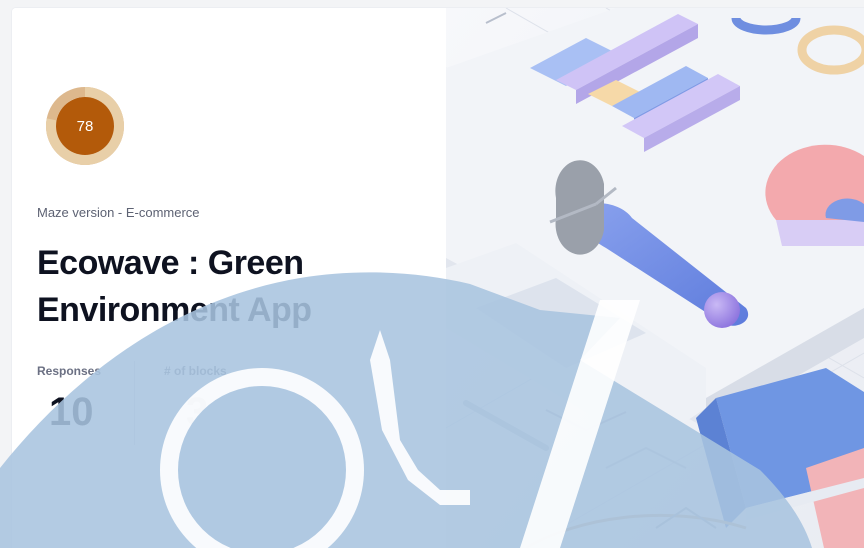  Describe the element at coordinates (195, 371) in the screenshot. I see `blocks-label: # of blocks` at that location.